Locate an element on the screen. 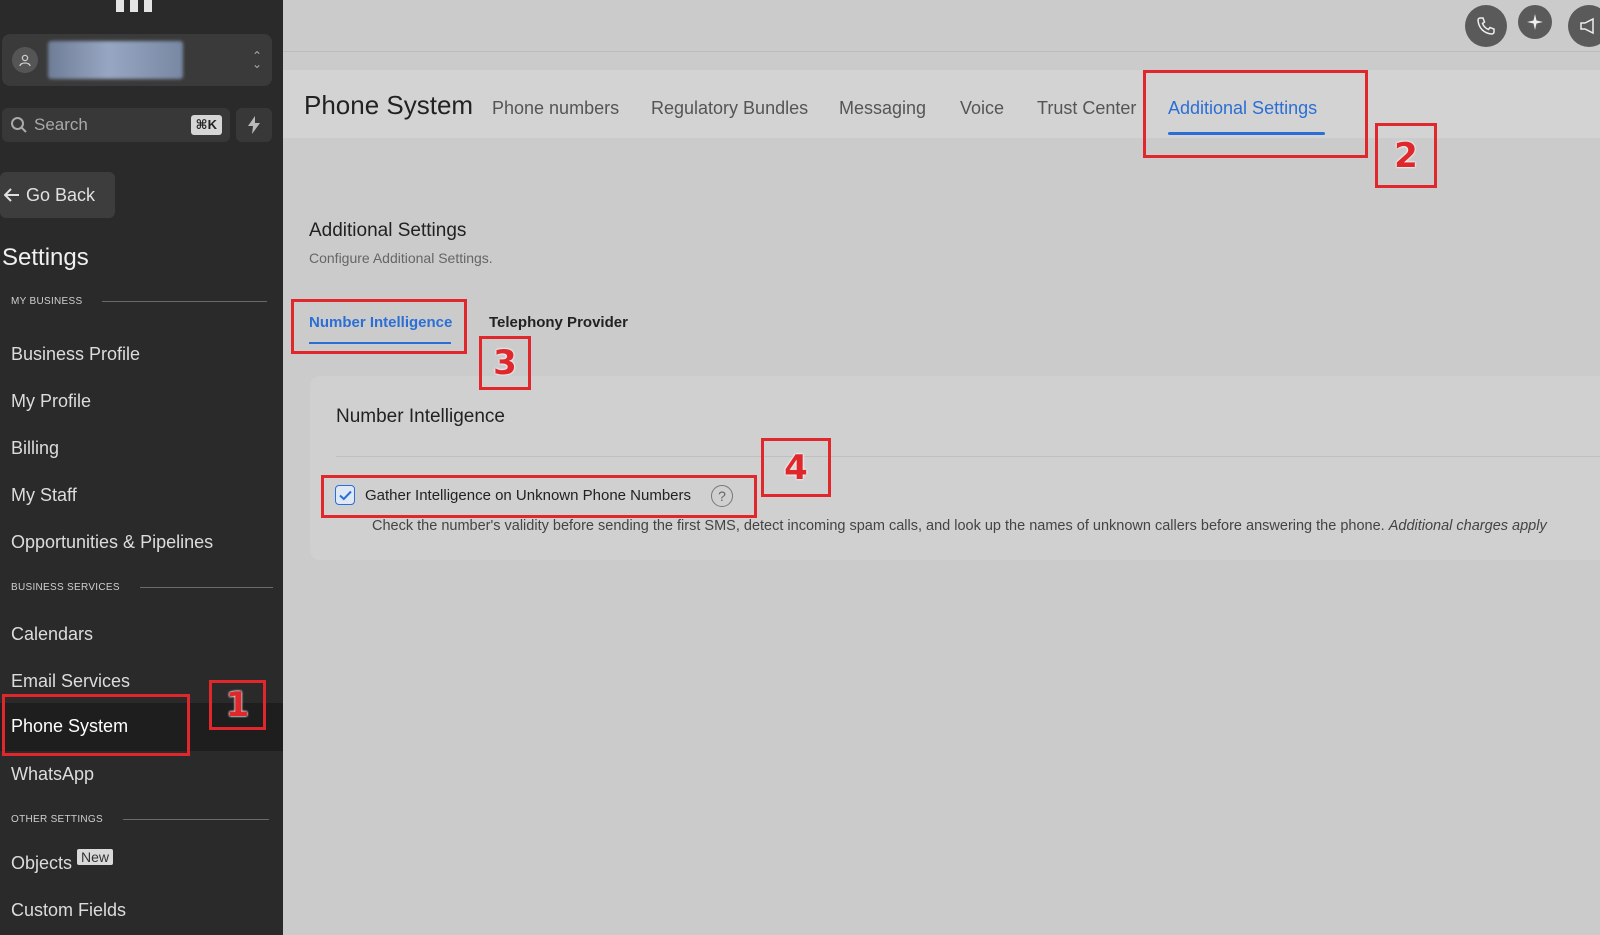 The height and width of the screenshot is (935, 1600). megaphone-icon is located at coordinates (1584, 26).